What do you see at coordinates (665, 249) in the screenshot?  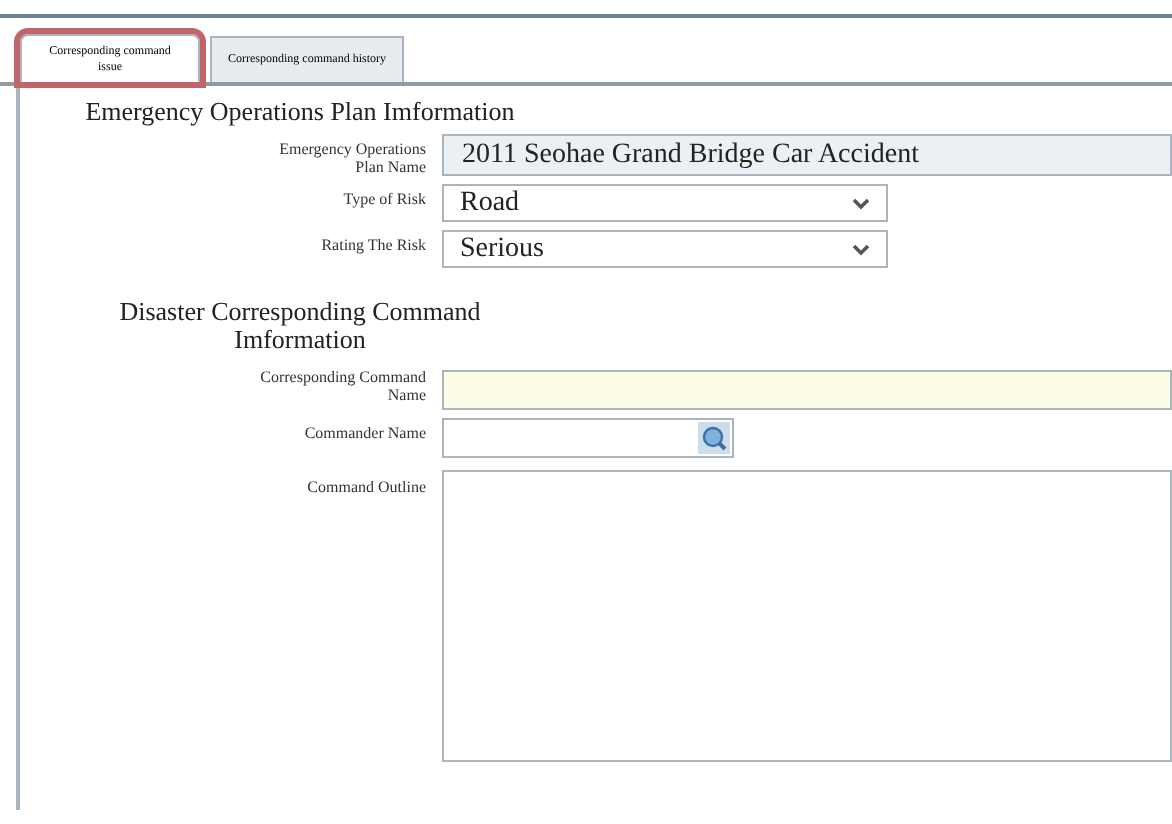 I see `dropdown: Serious` at bounding box center [665, 249].